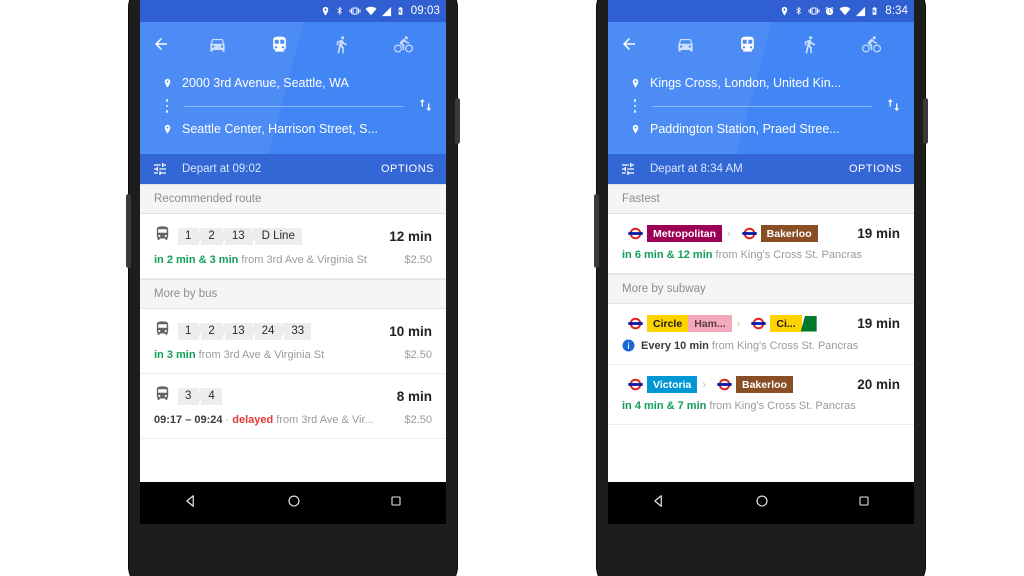 Image resolution: width=1024 pixels, height=576 pixels. Describe the element at coordinates (410, 331) in the screenshot. I see `route-duration: 10 min` at that location.